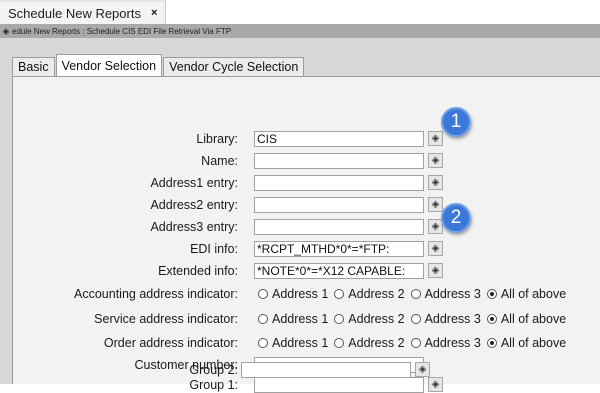 The height and width of the screenshot is (393, 600). I want to click on window-tab-bar: Schedule New Reports ×, so click(300, 12).